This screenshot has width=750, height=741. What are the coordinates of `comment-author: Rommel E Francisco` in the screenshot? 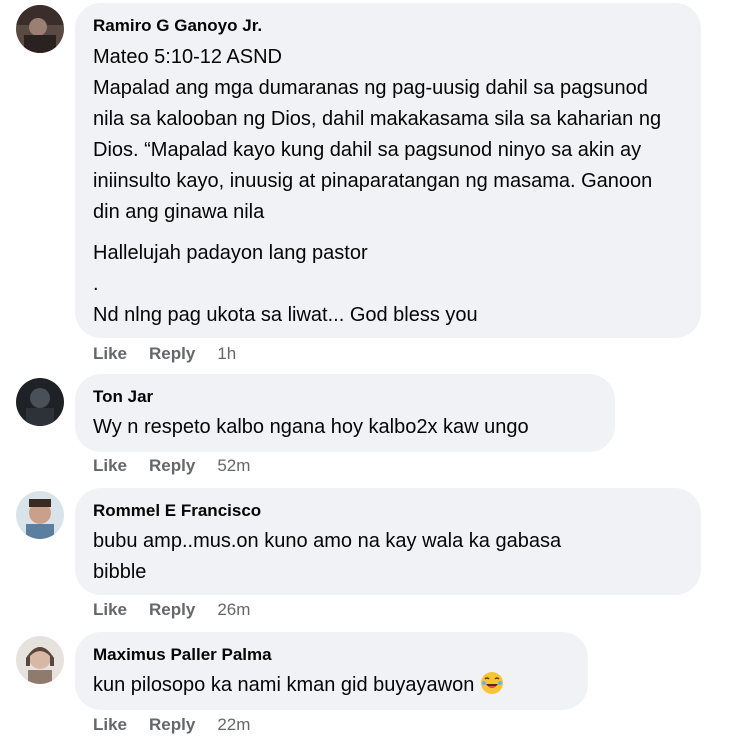 It's located at (388, 511).